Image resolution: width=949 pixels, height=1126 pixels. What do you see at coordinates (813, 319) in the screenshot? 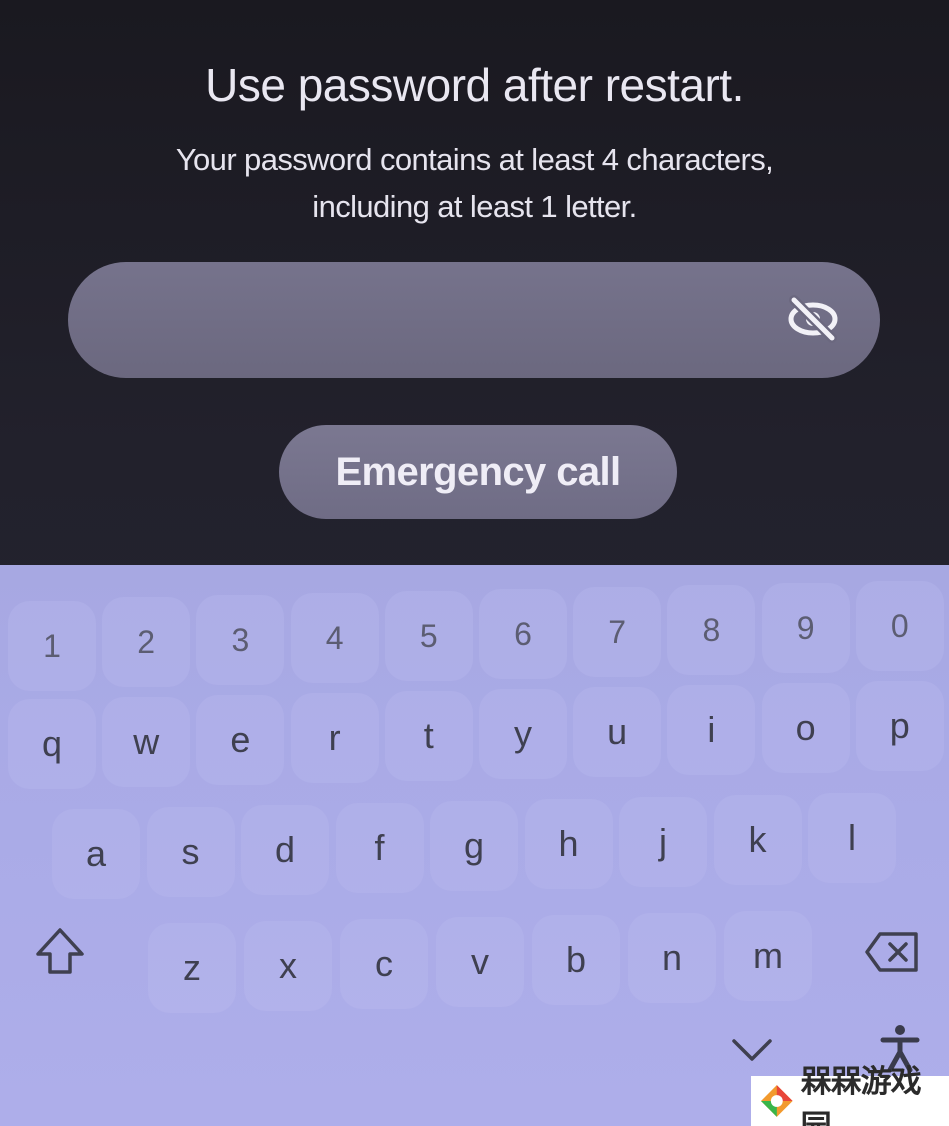
I see `eye-off-icon` at bounding box center [813, 319].